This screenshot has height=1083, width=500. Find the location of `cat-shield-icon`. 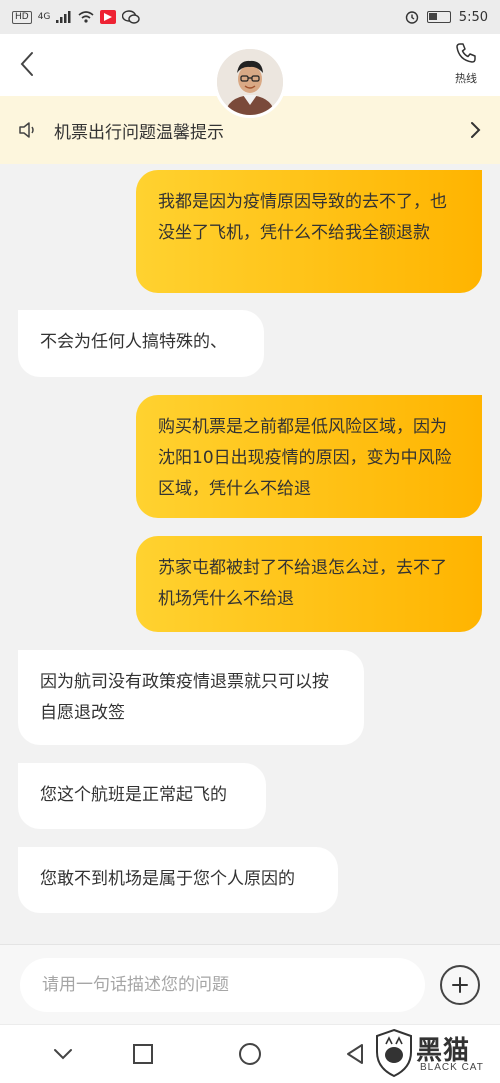

cat-shield-icon is located at coordinates (394, 1053).